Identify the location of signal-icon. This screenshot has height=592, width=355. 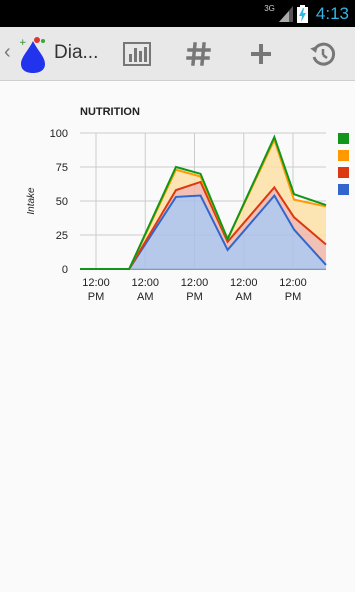
(285, 13).